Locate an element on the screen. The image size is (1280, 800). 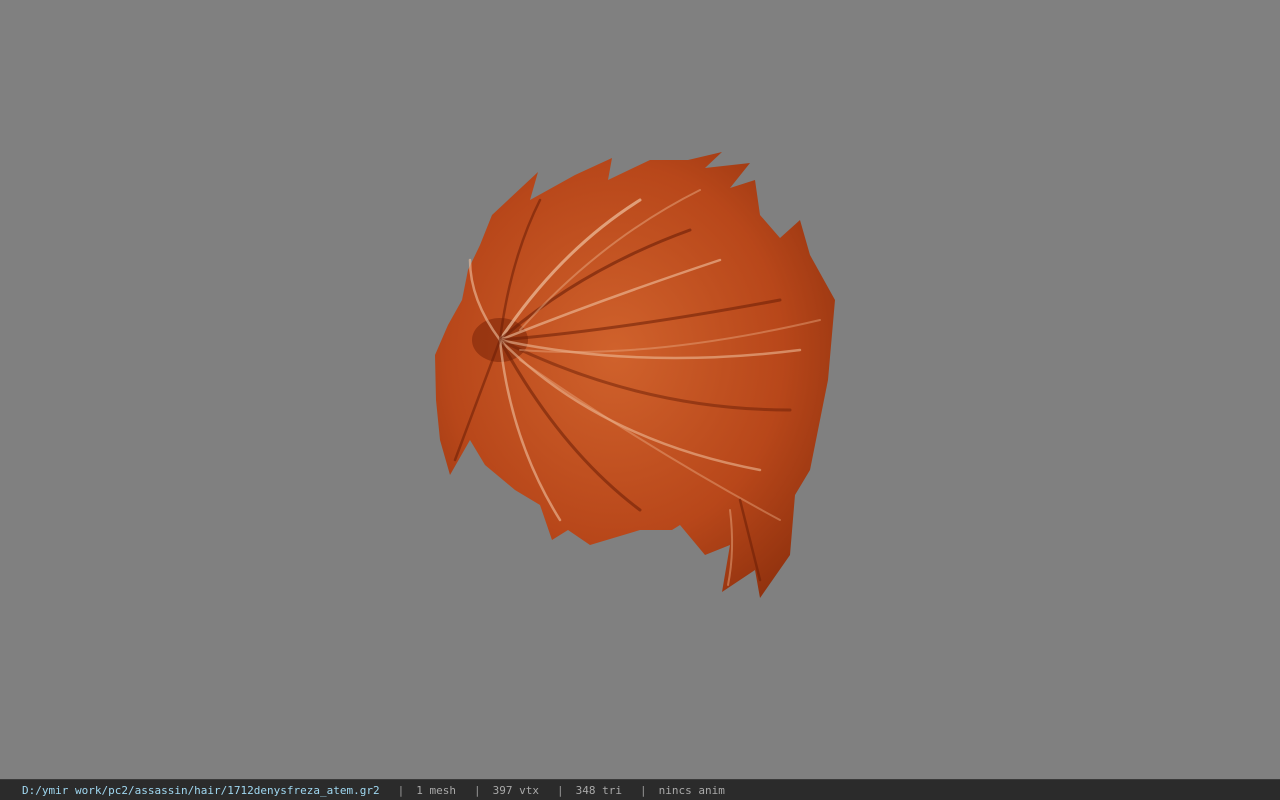
triangle-count: 348 tri is located at coordinates (598, 790).